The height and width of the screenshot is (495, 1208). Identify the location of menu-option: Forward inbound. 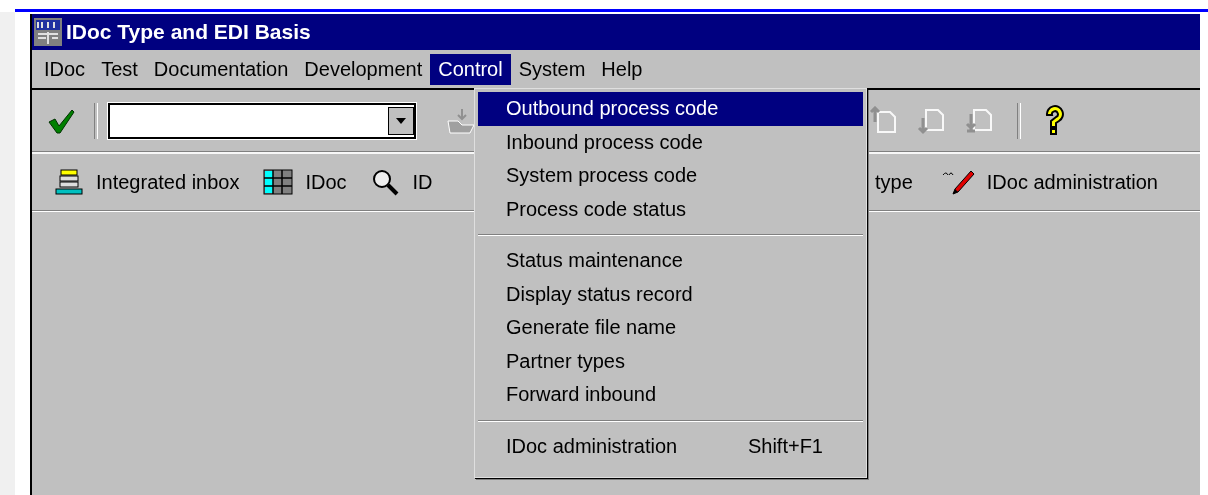
(670, 395).